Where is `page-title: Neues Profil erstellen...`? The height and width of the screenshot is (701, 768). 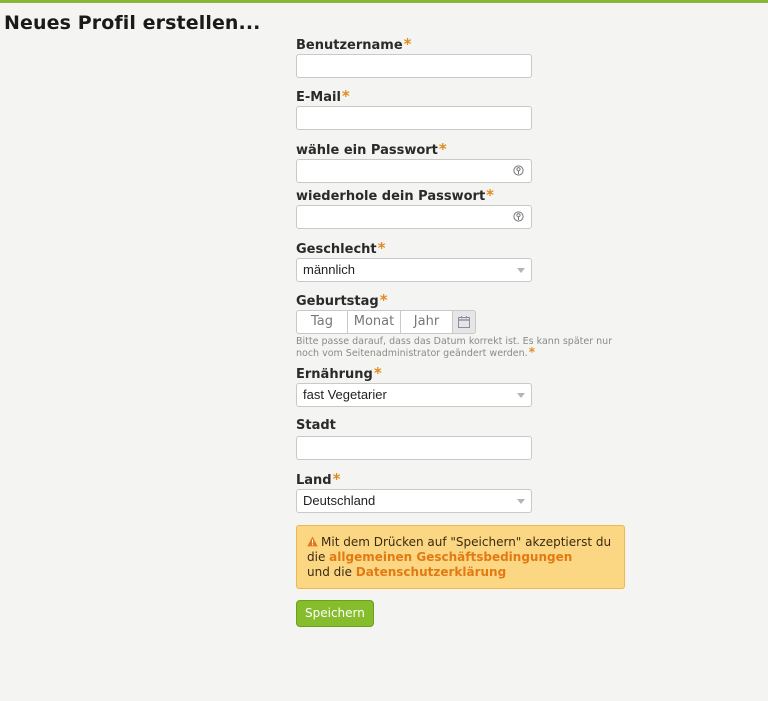
page-title: Neues Profil erstellen... is located at coordinates (132, 23).